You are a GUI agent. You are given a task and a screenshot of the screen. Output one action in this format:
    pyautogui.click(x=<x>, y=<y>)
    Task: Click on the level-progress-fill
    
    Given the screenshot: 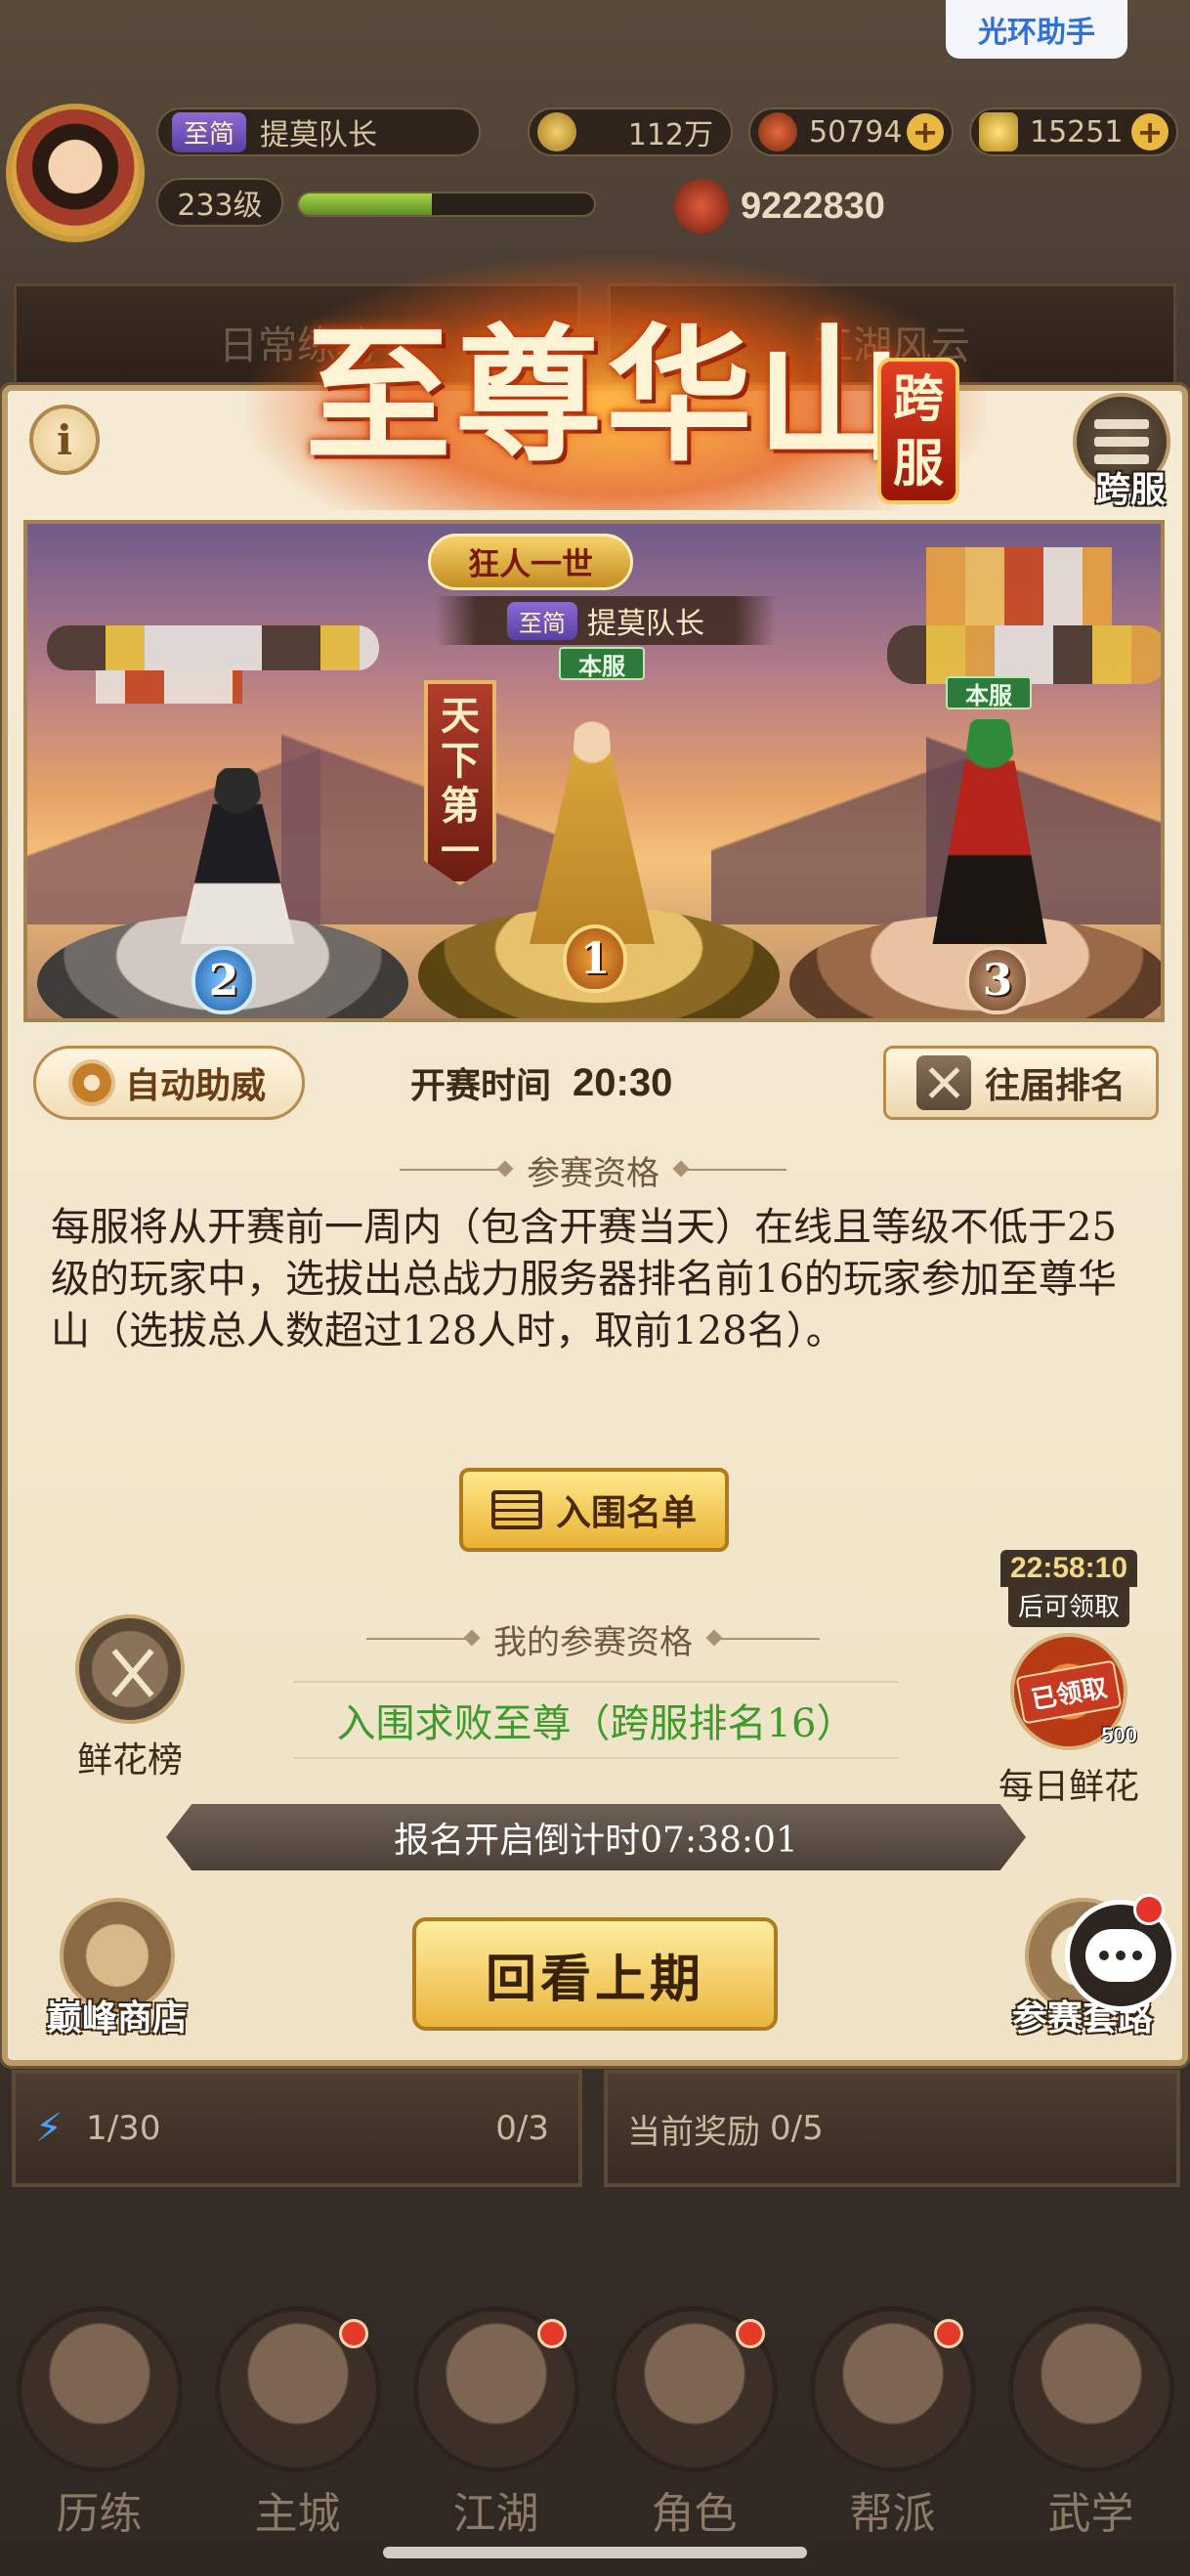 What is the action you would take?
    pyautogui.click(x=365, y=204)
    